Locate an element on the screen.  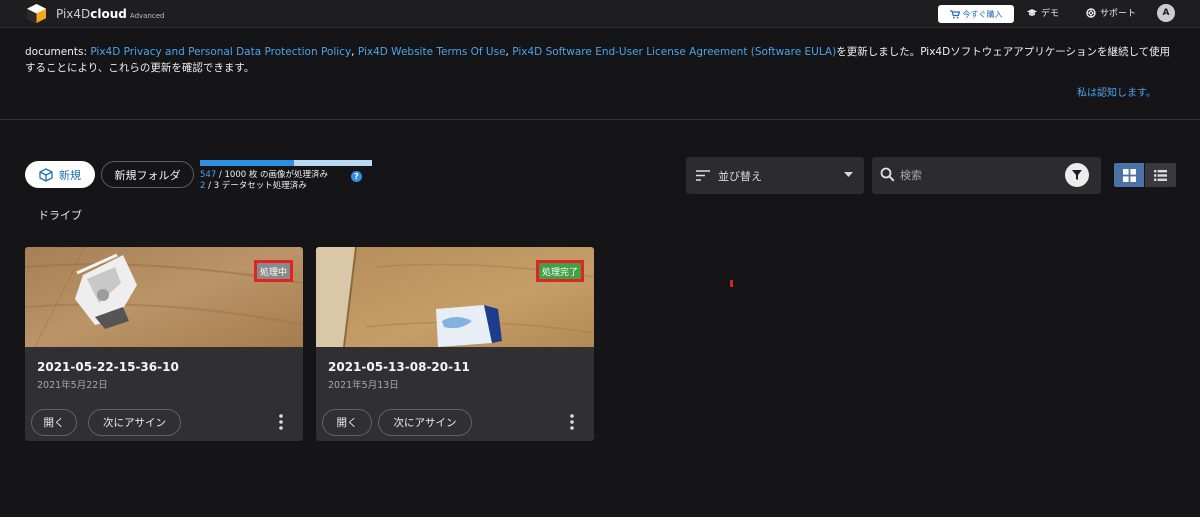
sort-label: 並び替え is located at coordinates (740, 176).